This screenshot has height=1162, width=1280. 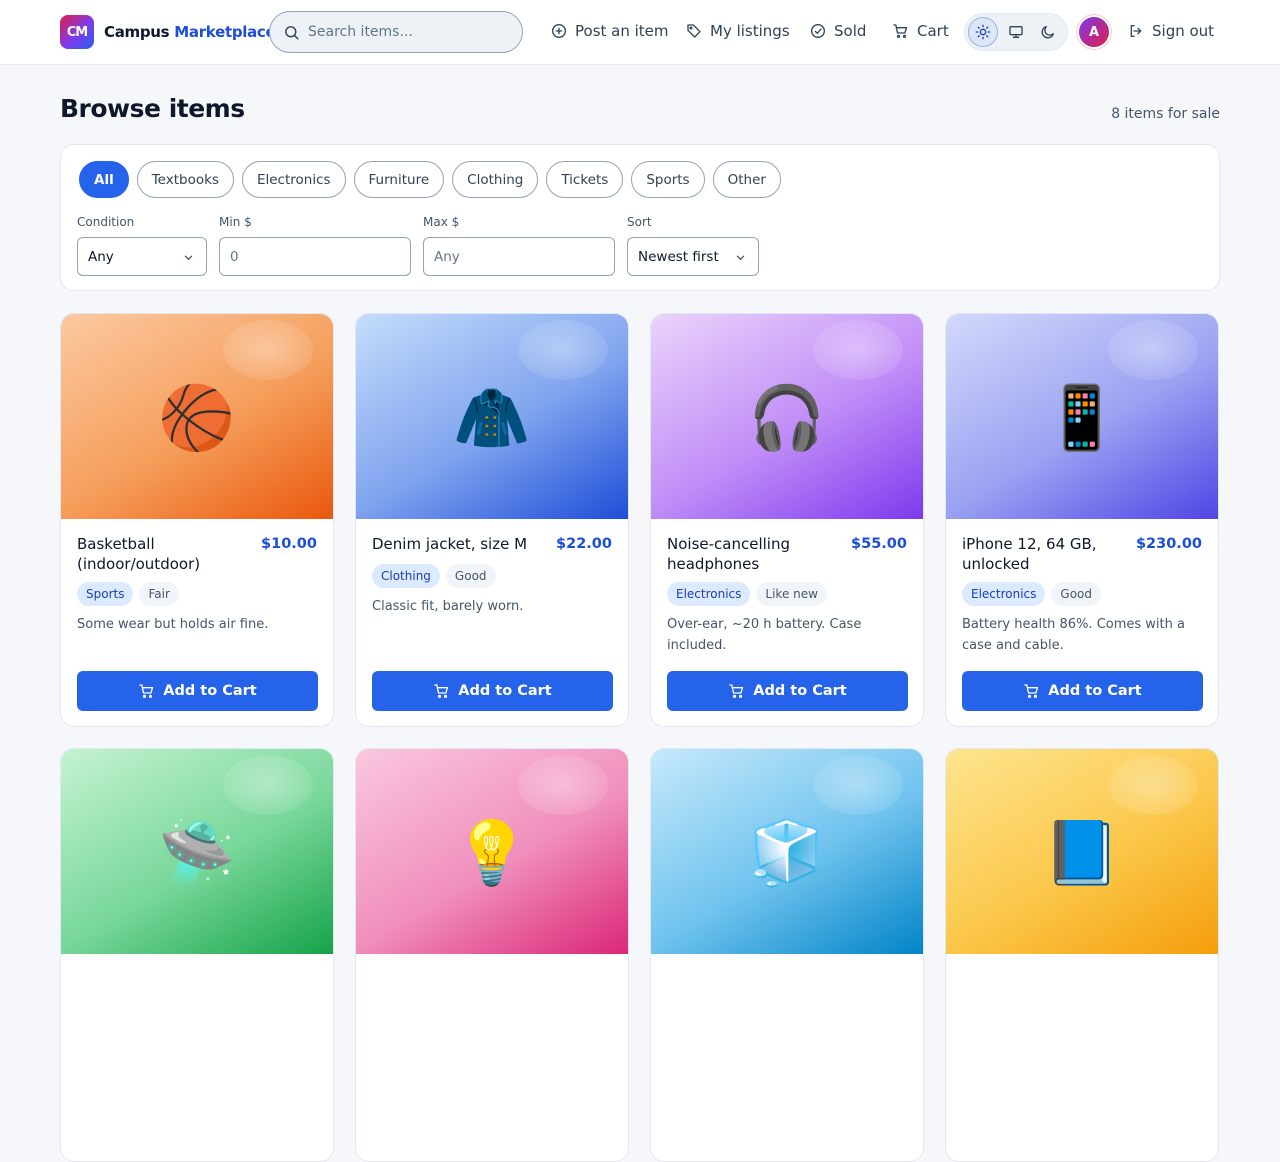 What do you see at coordinates (106, 222) in the screenshot?
I see `condition-label: Condition` at bounding box center [106, 222].